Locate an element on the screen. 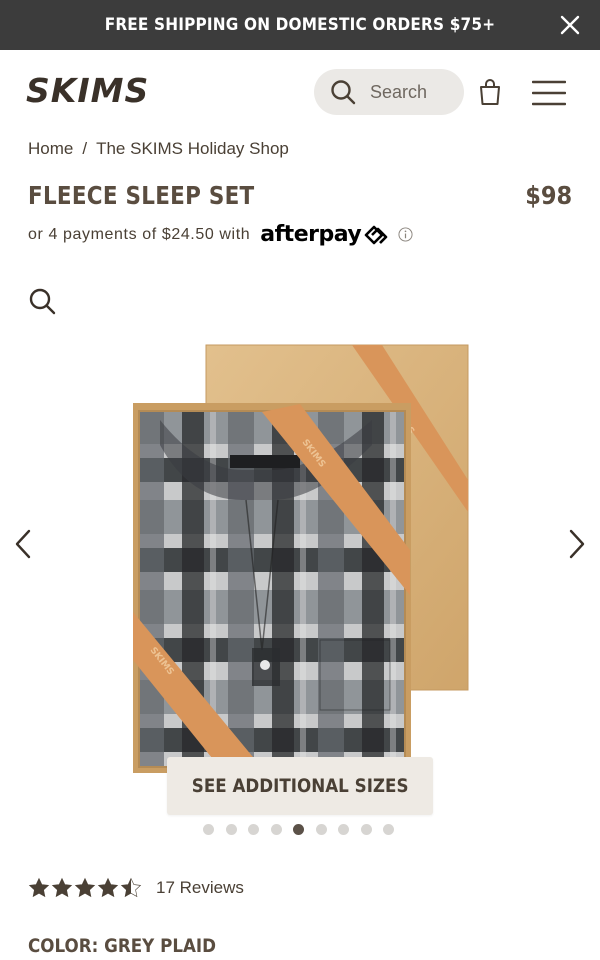  see-additional-sizes-label: SEE ADDITIONAL SIZES is located at coordinates (300, 786).